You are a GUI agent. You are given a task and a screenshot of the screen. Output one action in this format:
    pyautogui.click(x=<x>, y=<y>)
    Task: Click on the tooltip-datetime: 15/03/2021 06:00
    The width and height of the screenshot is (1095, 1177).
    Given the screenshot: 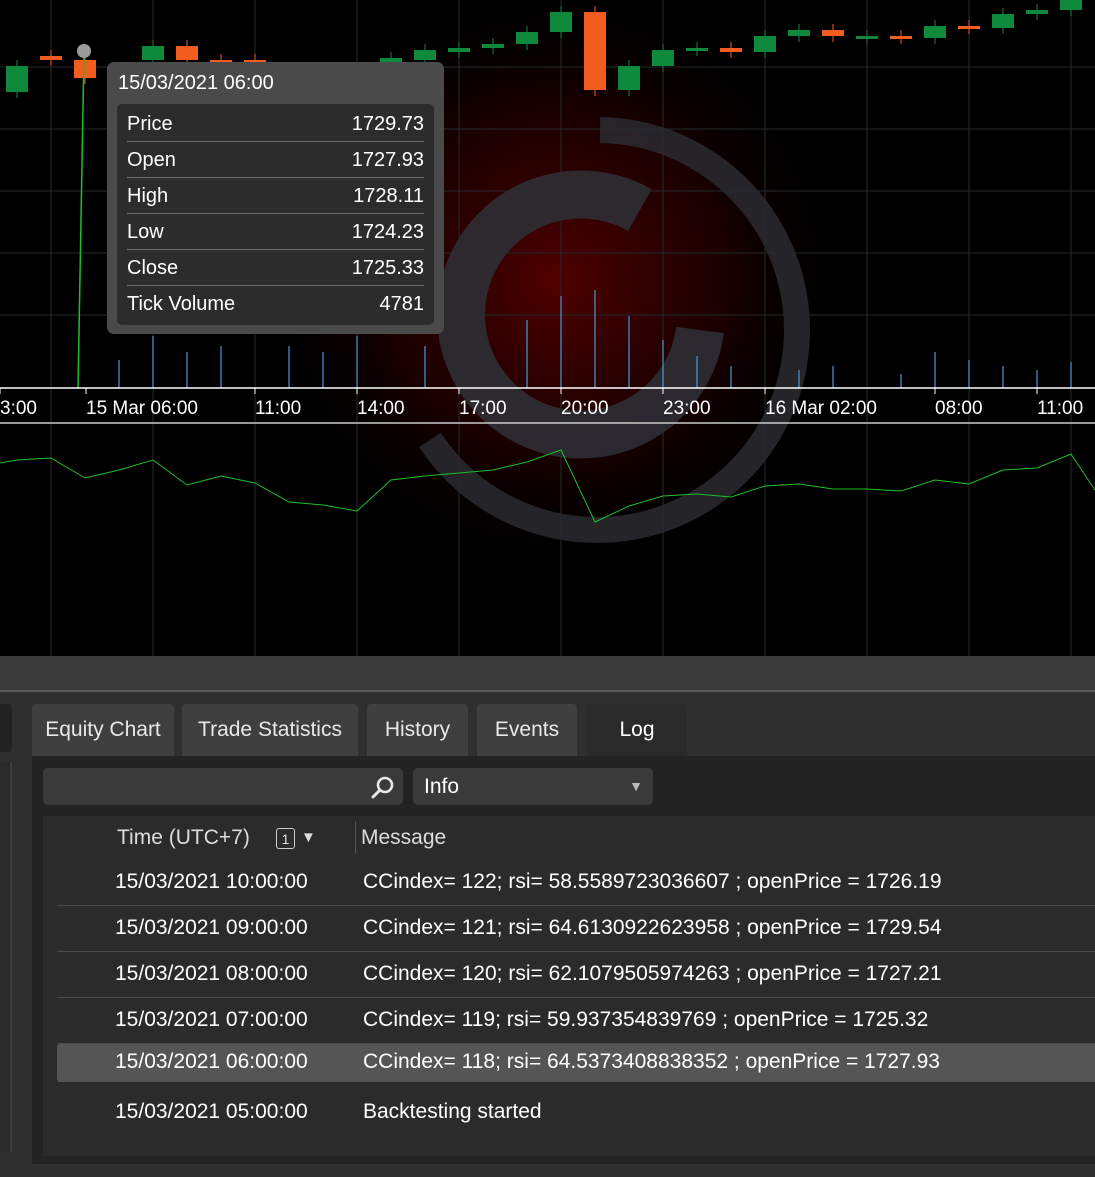 What is the action you would take?
    pyautogui.click(x=196, y=83)
    